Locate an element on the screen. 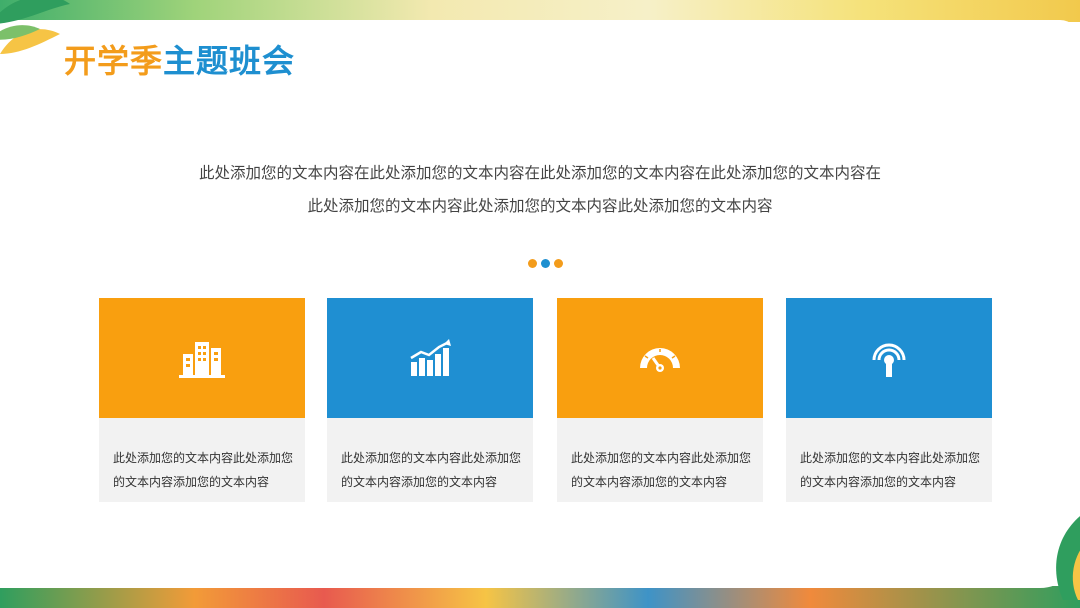  title-part-orange: 开学季 is located at coordinates (114, 61).